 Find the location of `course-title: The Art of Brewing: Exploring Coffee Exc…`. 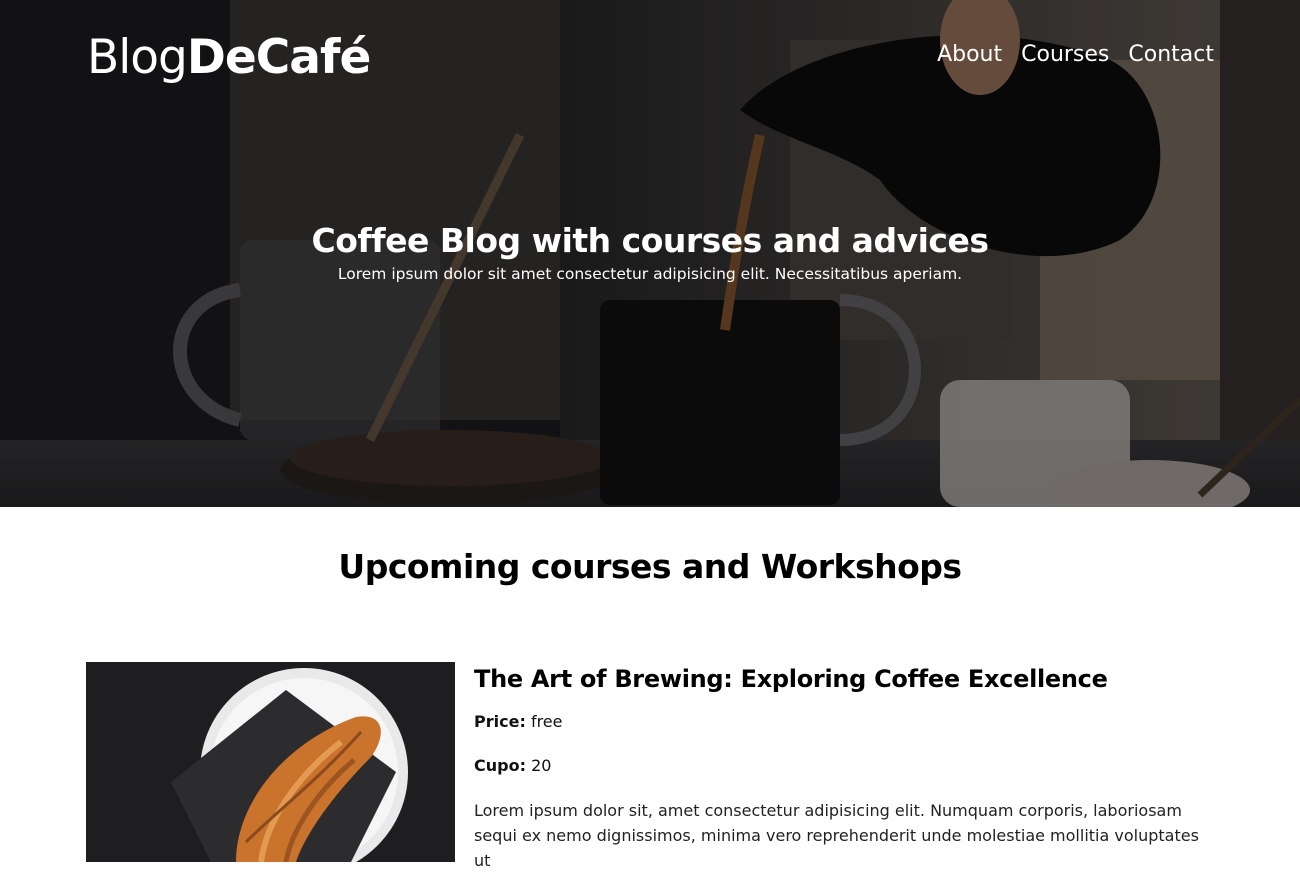

course-title: The Art of Brewing: Exploring Coffee Exc… is located at coordinates (844, 679).